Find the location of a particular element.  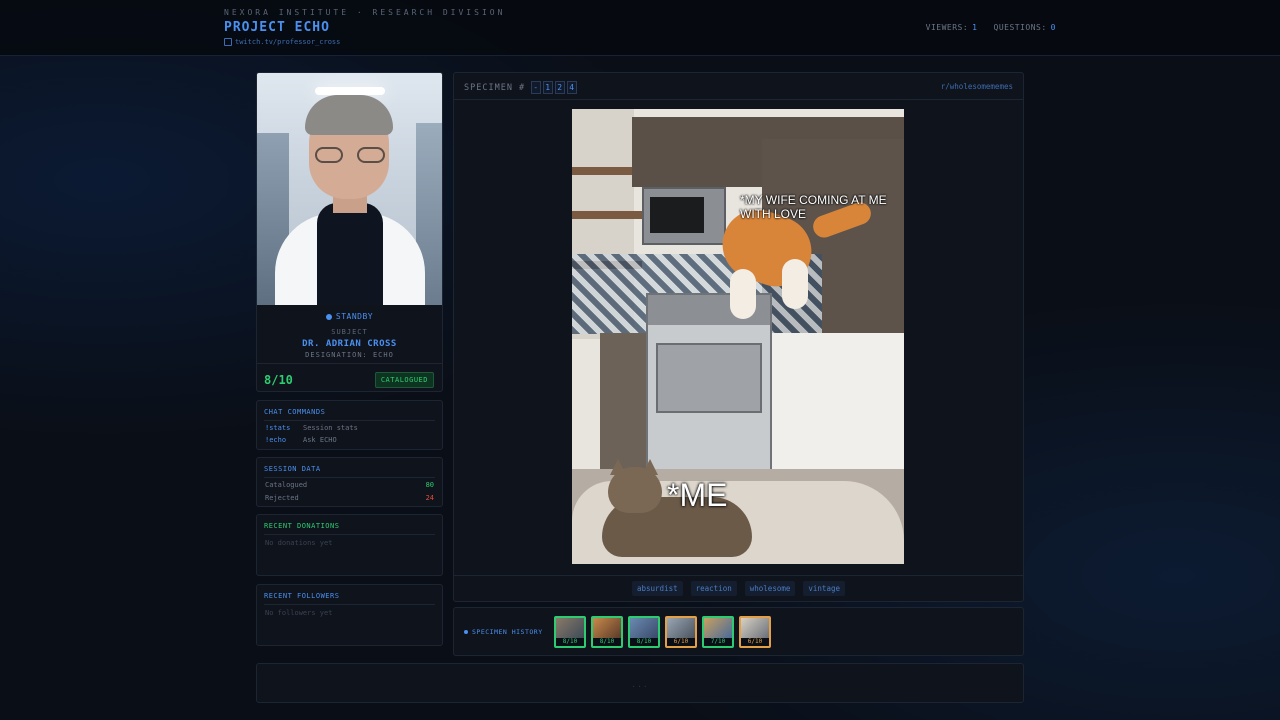

project-title: PROJECT ECHO is located at coordinates (277, 27).